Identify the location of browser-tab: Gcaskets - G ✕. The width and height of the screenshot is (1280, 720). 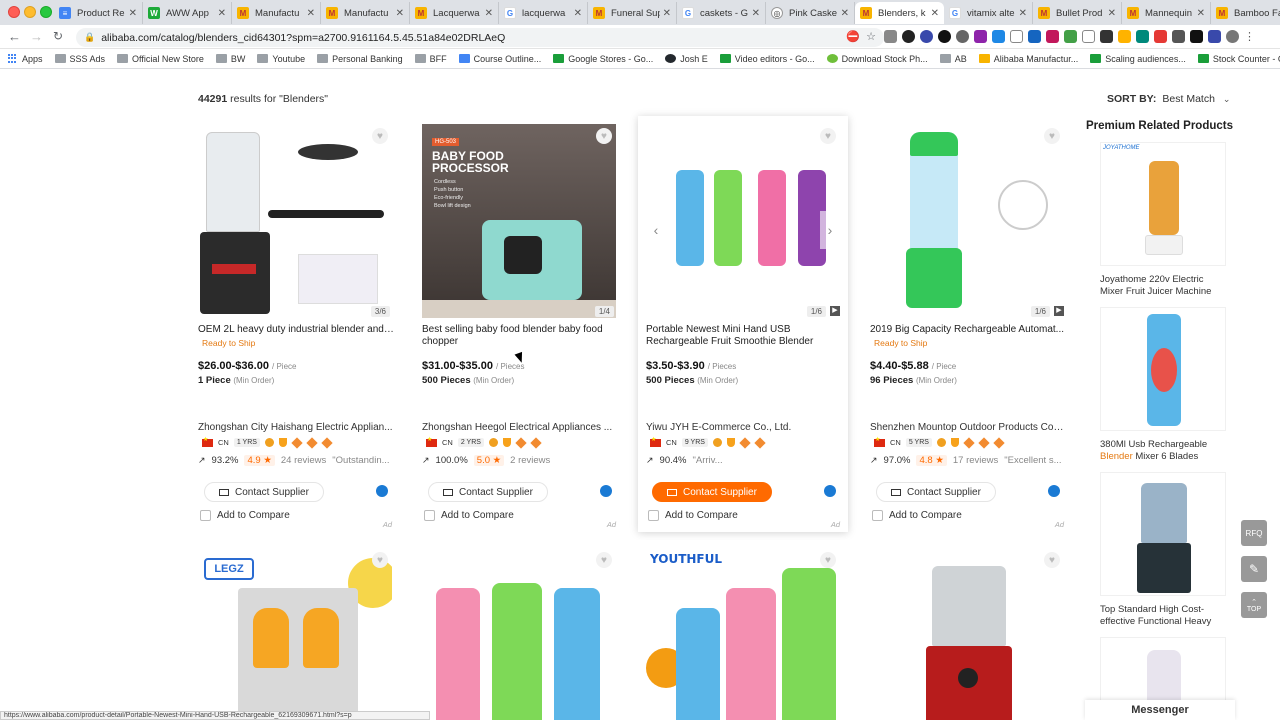
(721, 13).